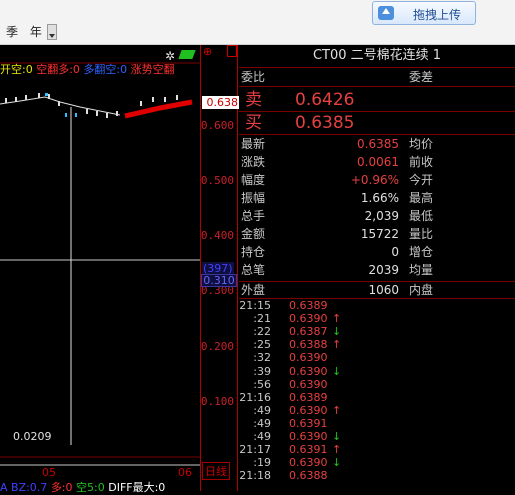 The height and width of the screenshot is (495, 515). Describe the element at coordinates (379, 198) in the screenshot. I see `stat-value: 1.66%` at that location.